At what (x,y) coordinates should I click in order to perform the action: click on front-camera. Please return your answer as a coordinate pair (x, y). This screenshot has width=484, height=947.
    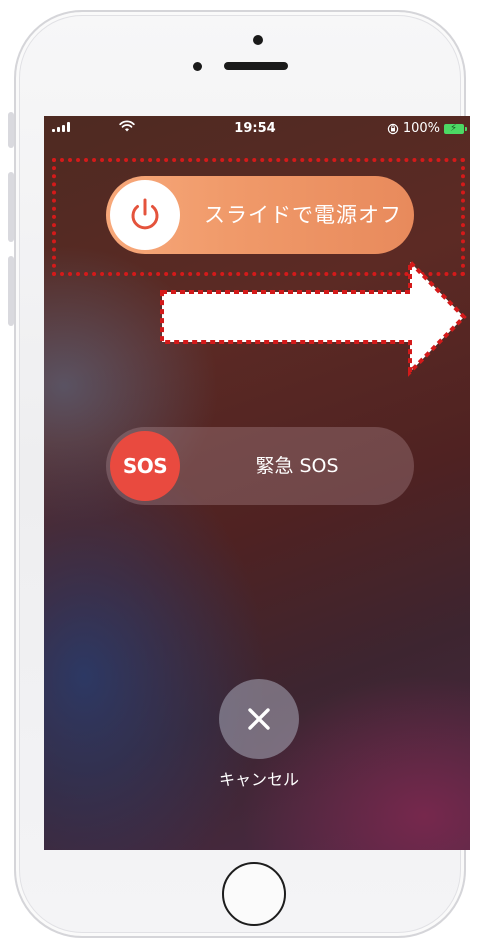
    Looking at the image, I should click on (258, 40).